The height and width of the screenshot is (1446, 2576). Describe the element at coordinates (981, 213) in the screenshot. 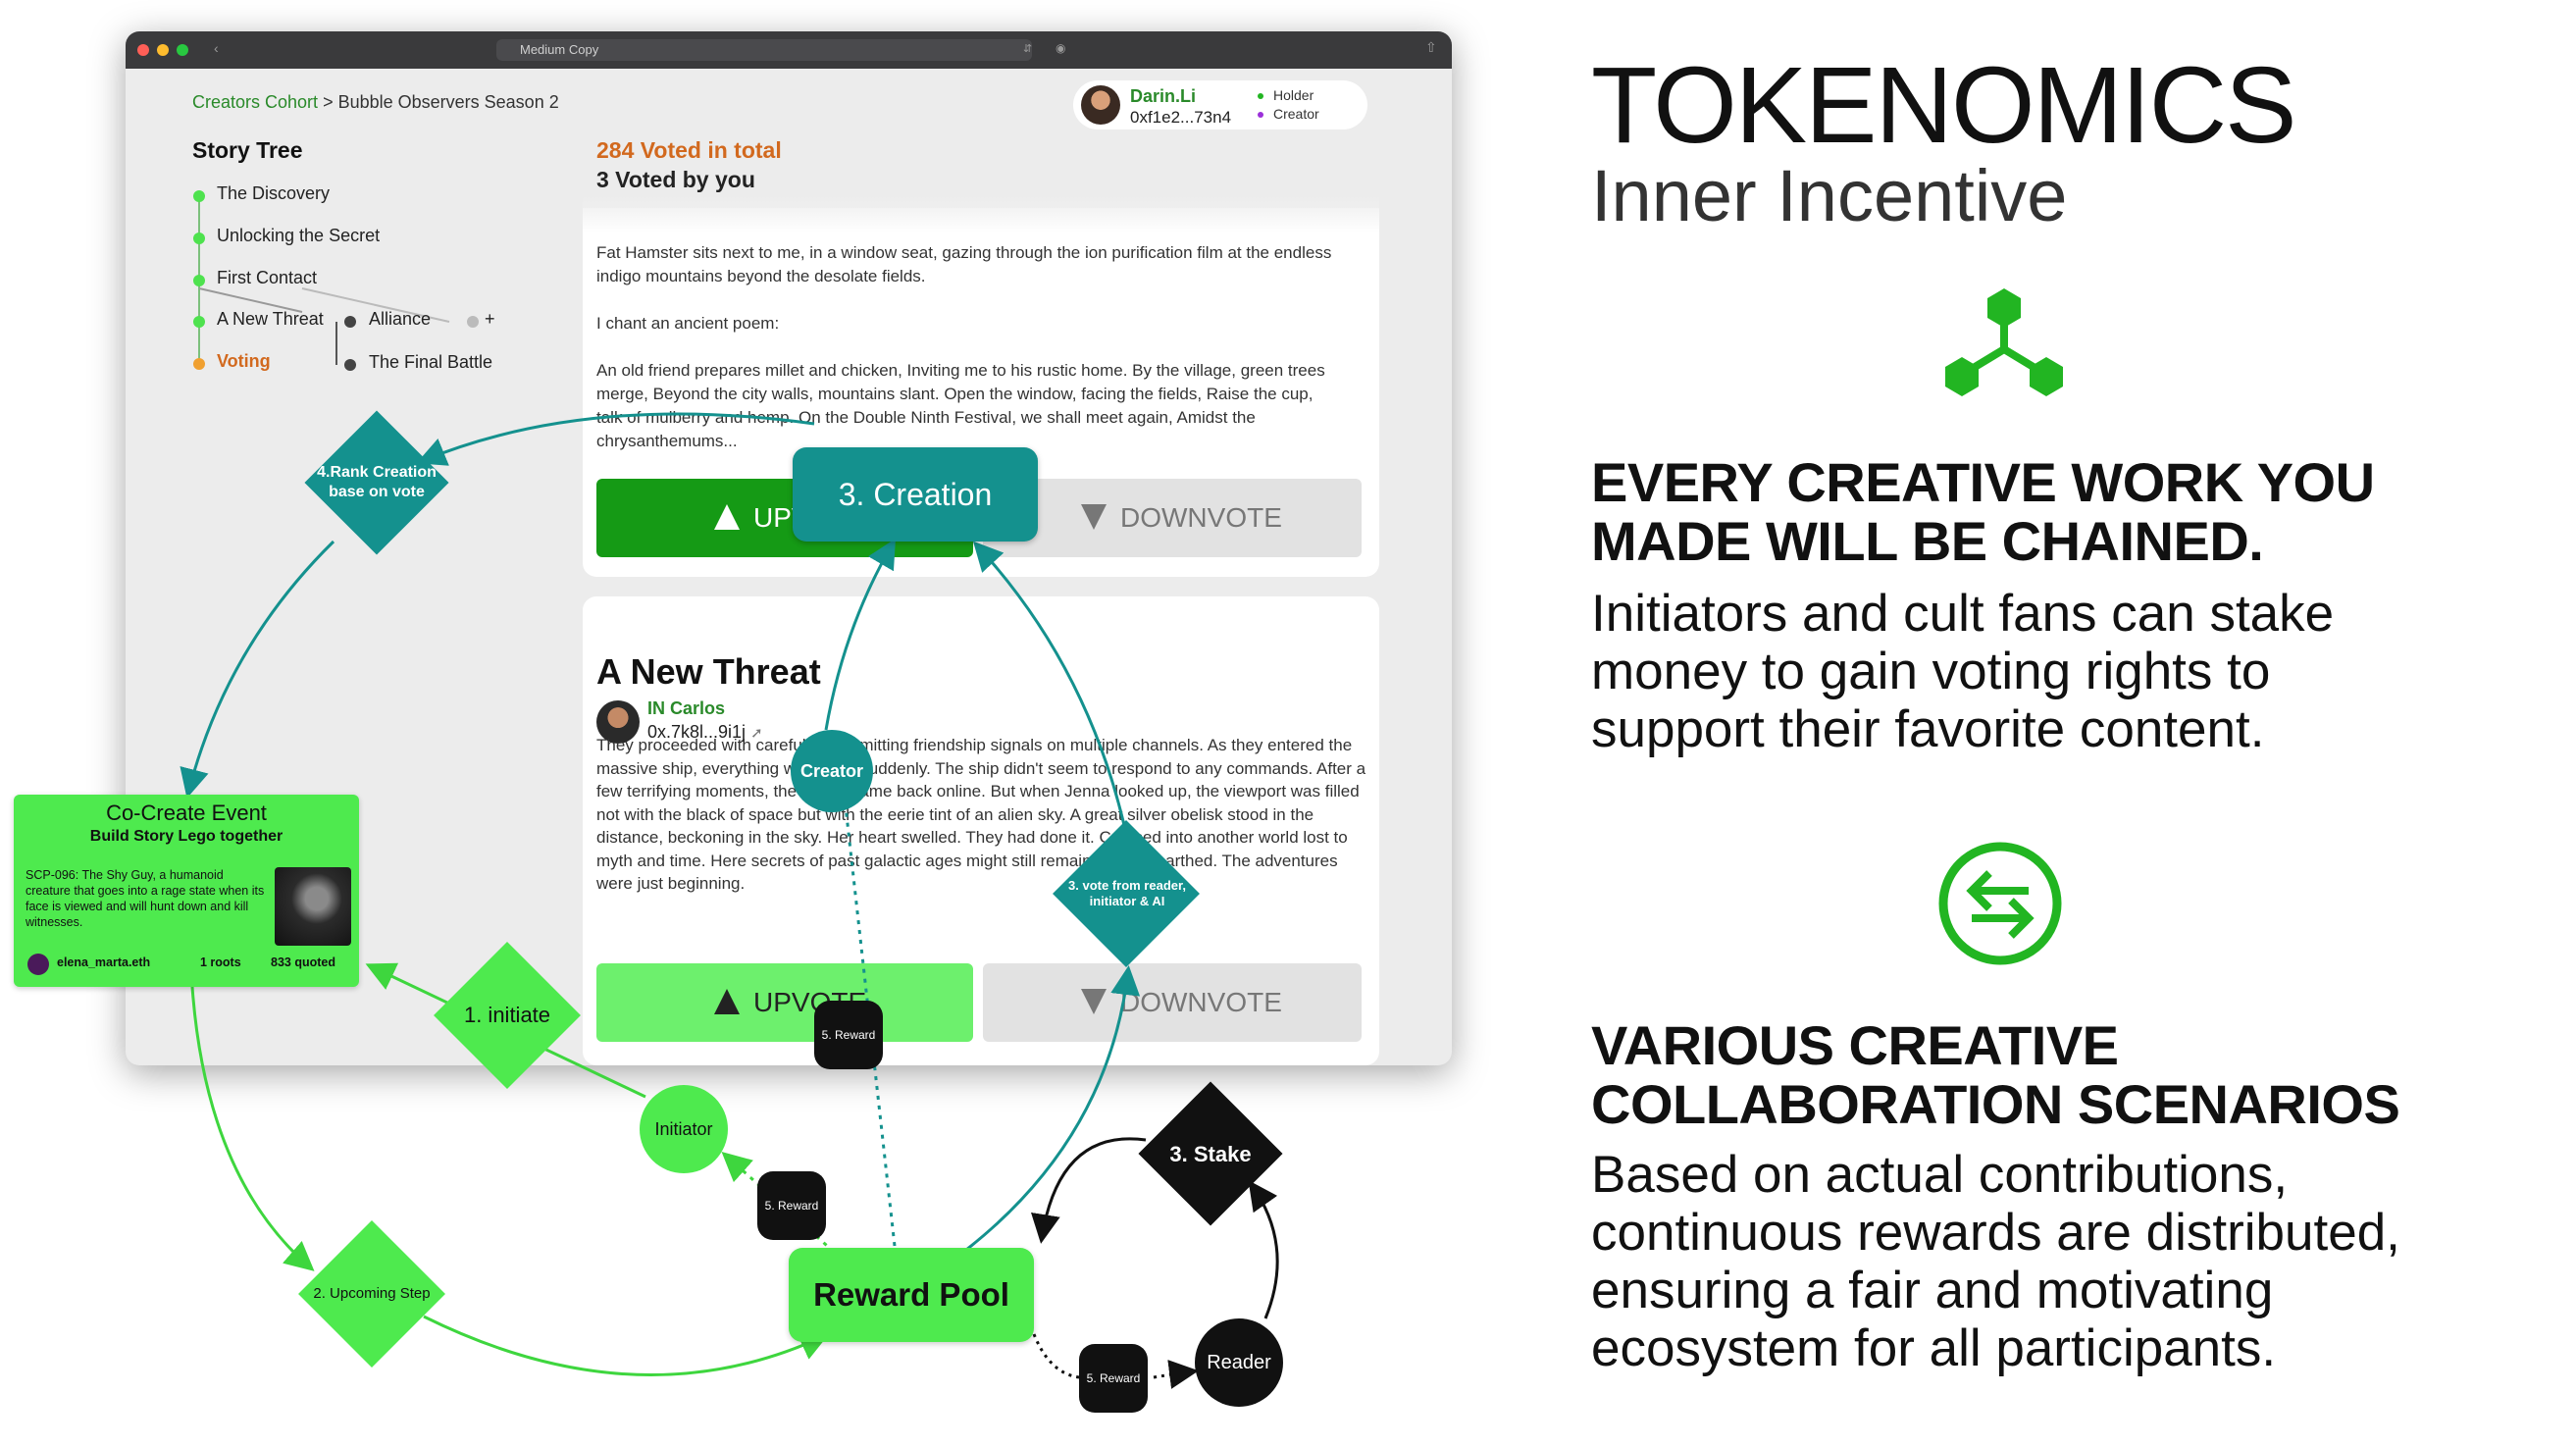

I see `card-fade` at that location.